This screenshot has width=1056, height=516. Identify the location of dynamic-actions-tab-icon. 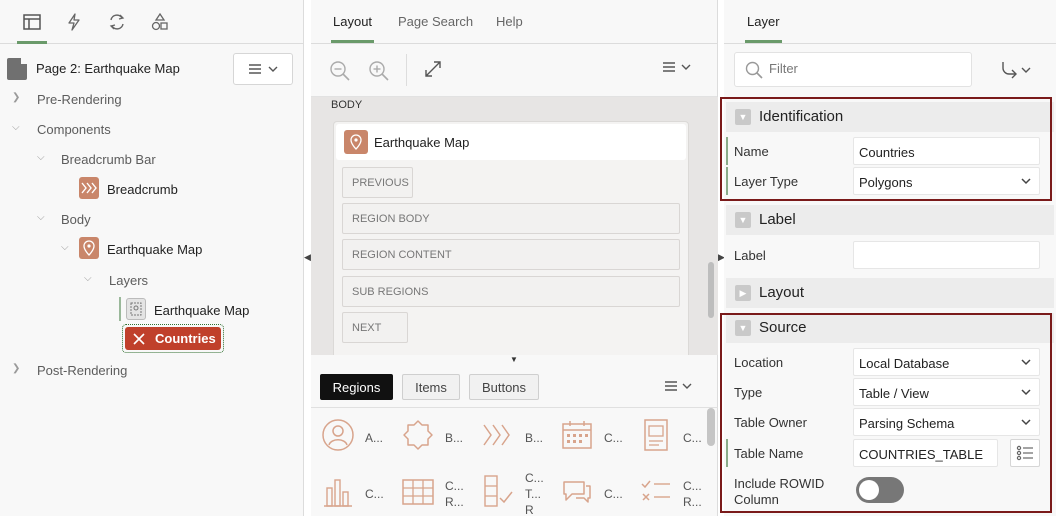
(74, 22).